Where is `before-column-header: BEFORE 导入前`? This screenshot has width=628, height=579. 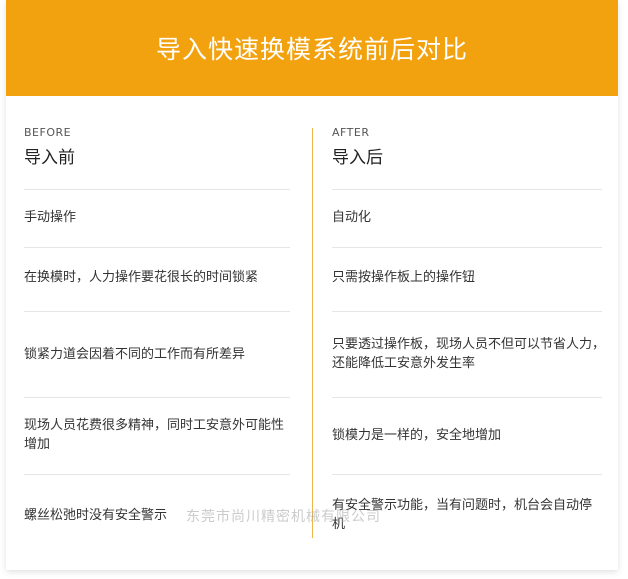
before-column-header: BEFORE 导入前 is located at coordinates (158, 147).